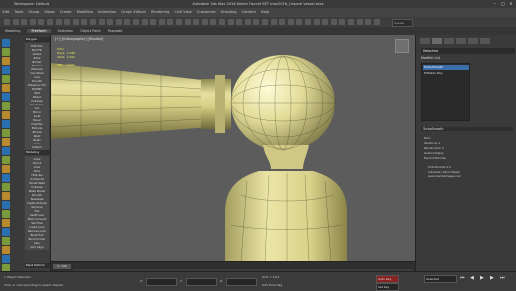 The width and height of the screenshot is (516, 291). Describe the element at coordinates (440, 279) in the screenshot. I see `key-filter-dropdown: Selected` at that location.